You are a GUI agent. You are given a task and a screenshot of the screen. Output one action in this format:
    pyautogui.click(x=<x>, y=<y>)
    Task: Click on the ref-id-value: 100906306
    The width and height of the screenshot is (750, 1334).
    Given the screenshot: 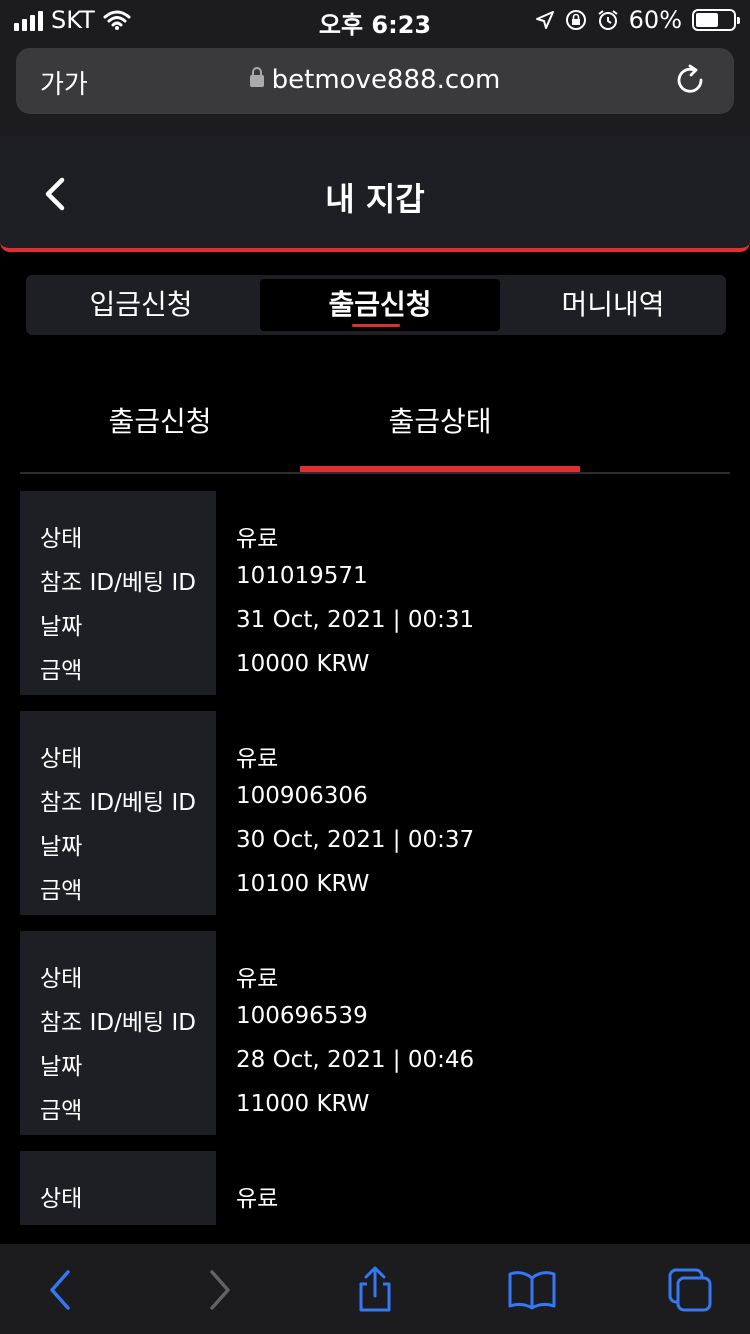 What is the action you would take?
    pyautogui.click(x=302, y=796)
    